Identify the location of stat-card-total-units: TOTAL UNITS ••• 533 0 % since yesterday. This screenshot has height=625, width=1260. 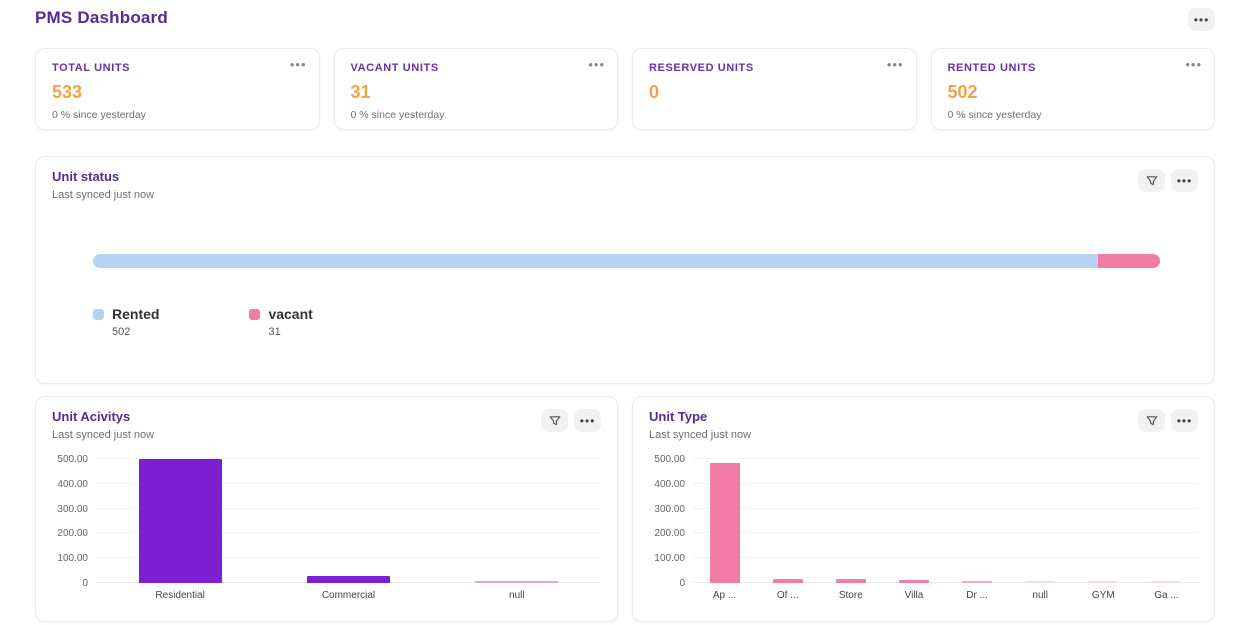
(177, 89).